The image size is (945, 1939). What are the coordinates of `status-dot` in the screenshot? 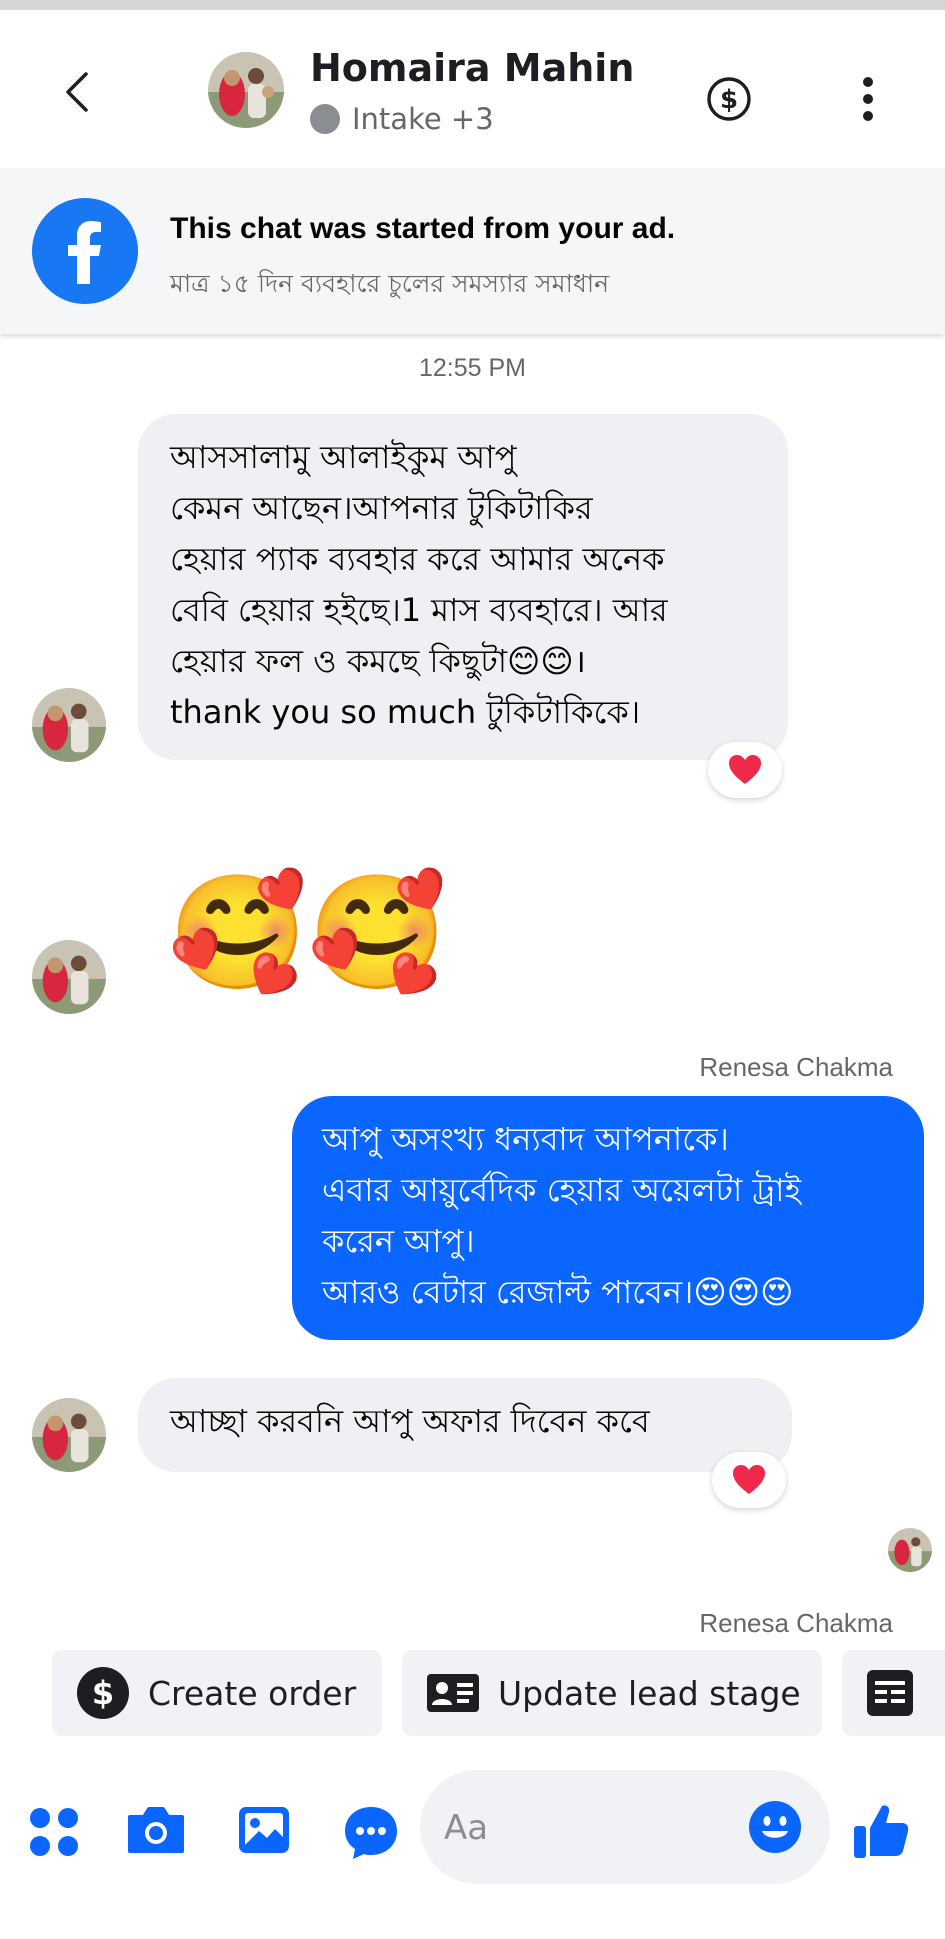 It's located at (325, 119).